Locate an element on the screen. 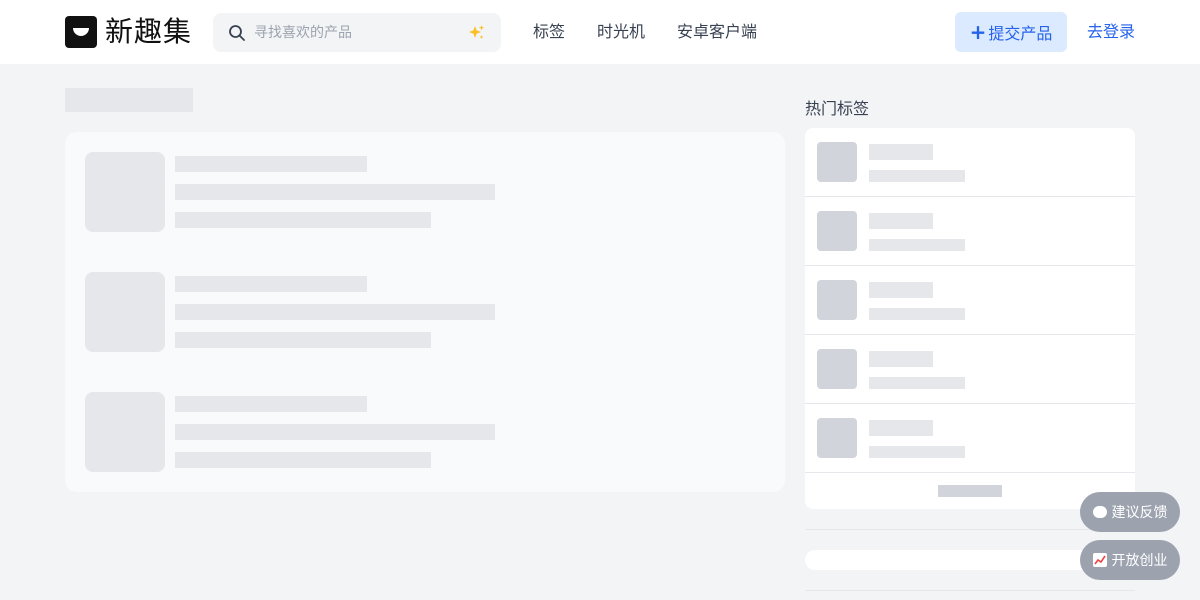 The image size is (1200, 600). top-header: 新趣集 标签 时光机 安卓客户端 + 提交产品 去登录 is located at coordinates (600, 32).